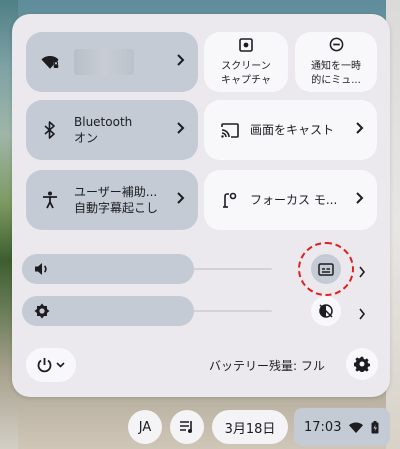 The width and height of the screenshot is (400, 449). I want to click on media-controls-button, so click(187, 427).